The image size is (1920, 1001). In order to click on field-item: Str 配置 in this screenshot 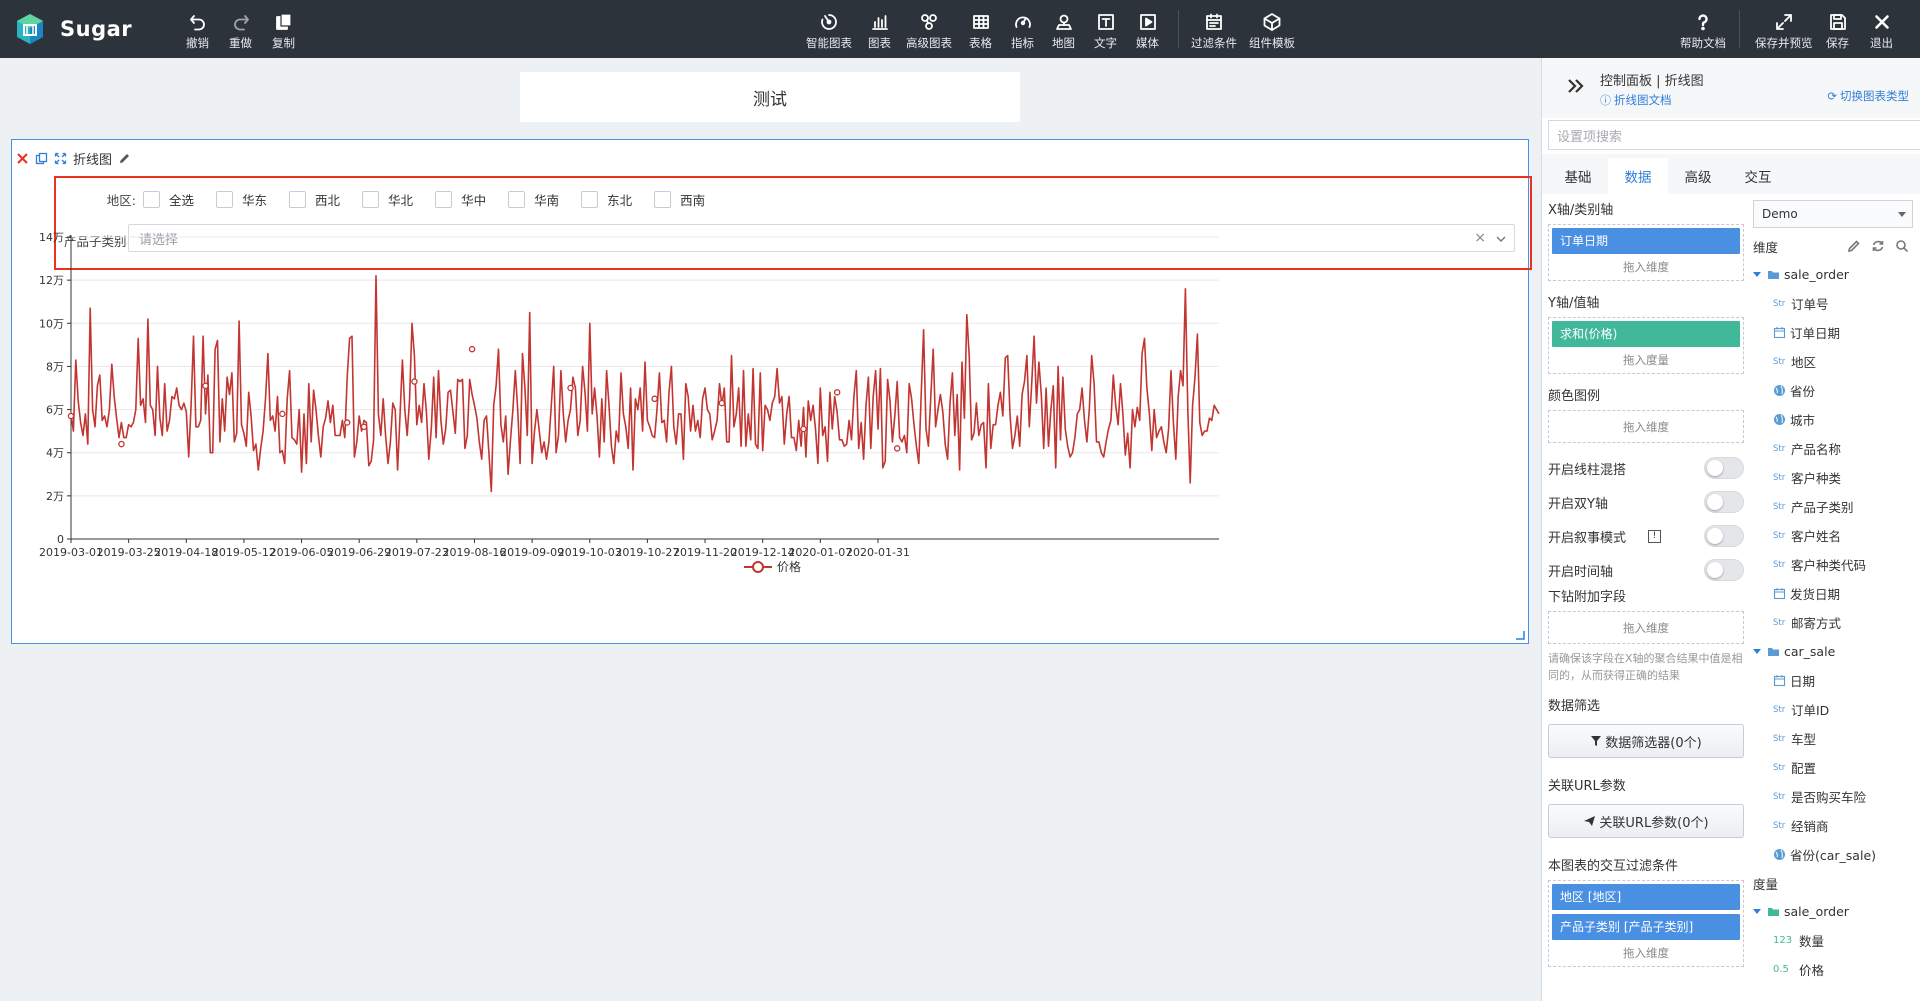, I will do `click(1836, 767)`.